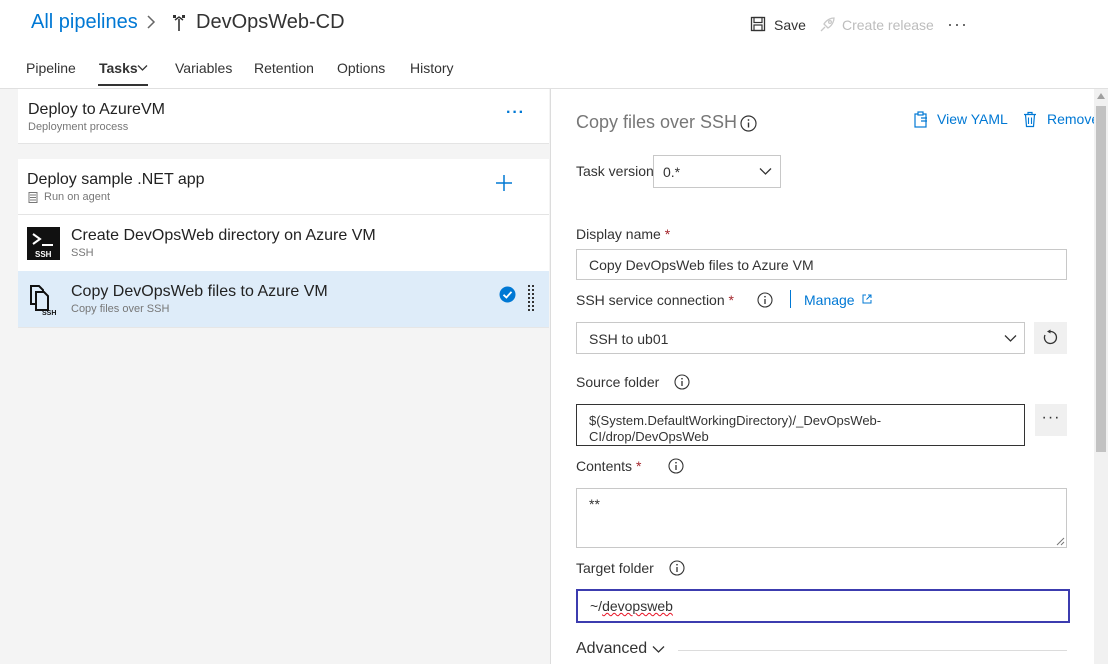 This screenshot has height=664, width=1108. What do you see at coordinates (629, 339) in the screenshot?
I see `ssh-connection-value: SSH to ub01` at bounding box center [629, 339].